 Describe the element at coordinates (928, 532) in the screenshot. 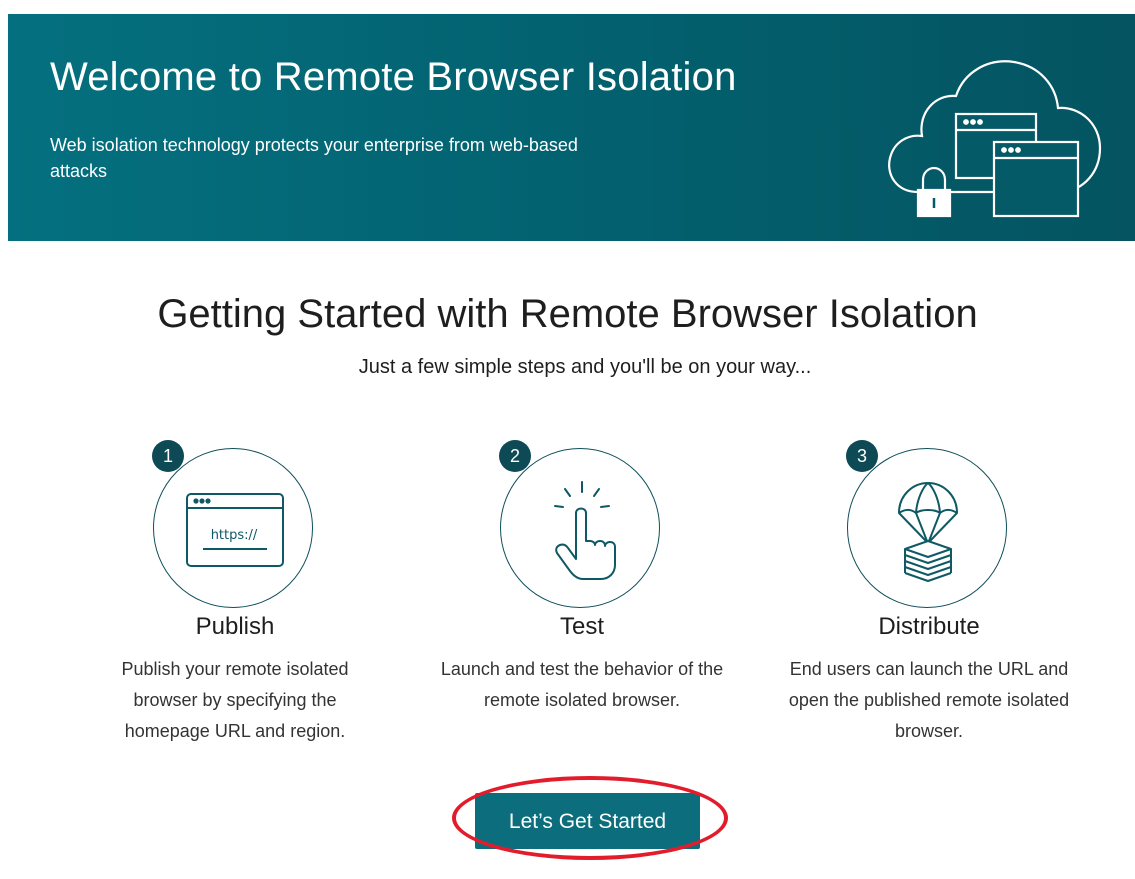

I see `parachute-package-icon` at that location.